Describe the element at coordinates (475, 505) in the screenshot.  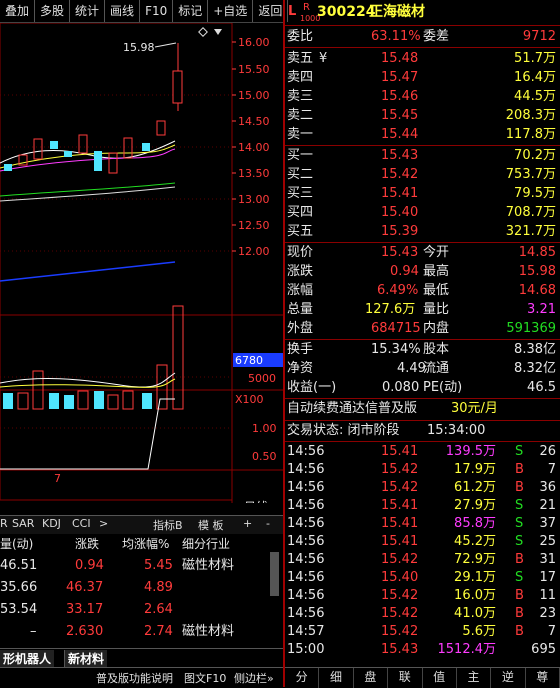
I see `tick-volume: 27.9万` at that location.